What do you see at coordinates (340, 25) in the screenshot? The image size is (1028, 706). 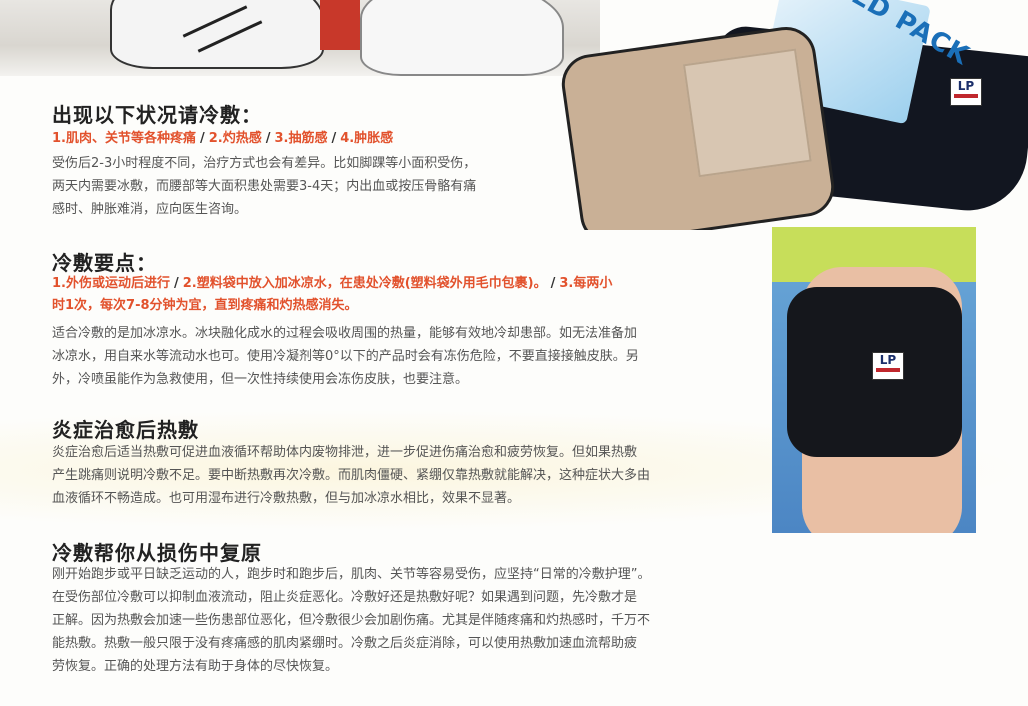 I see `sock` at bounding box center [340, 25].